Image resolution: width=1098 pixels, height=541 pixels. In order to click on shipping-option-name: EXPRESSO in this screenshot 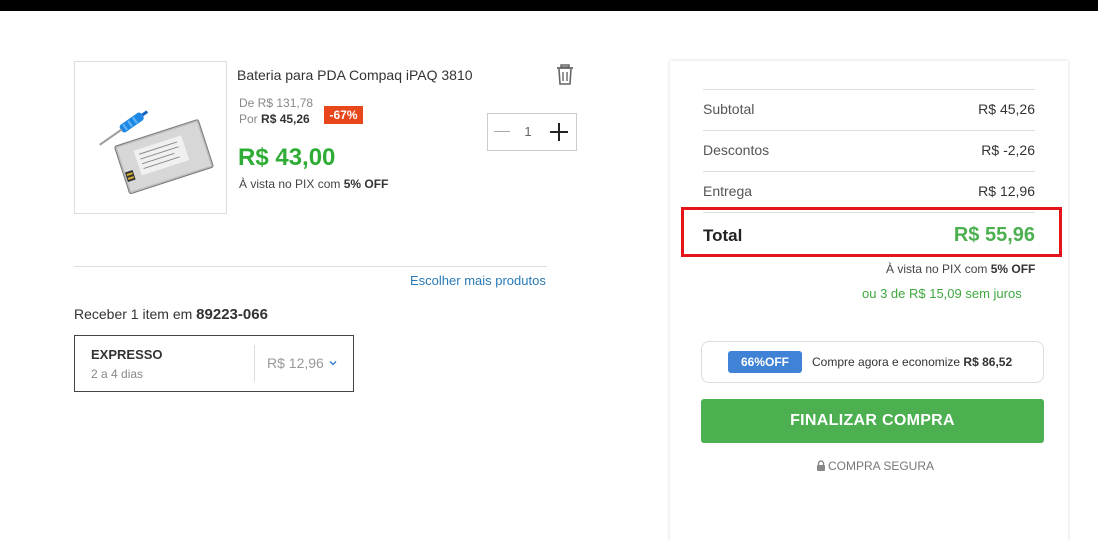, I will do `click(127, 354)`.